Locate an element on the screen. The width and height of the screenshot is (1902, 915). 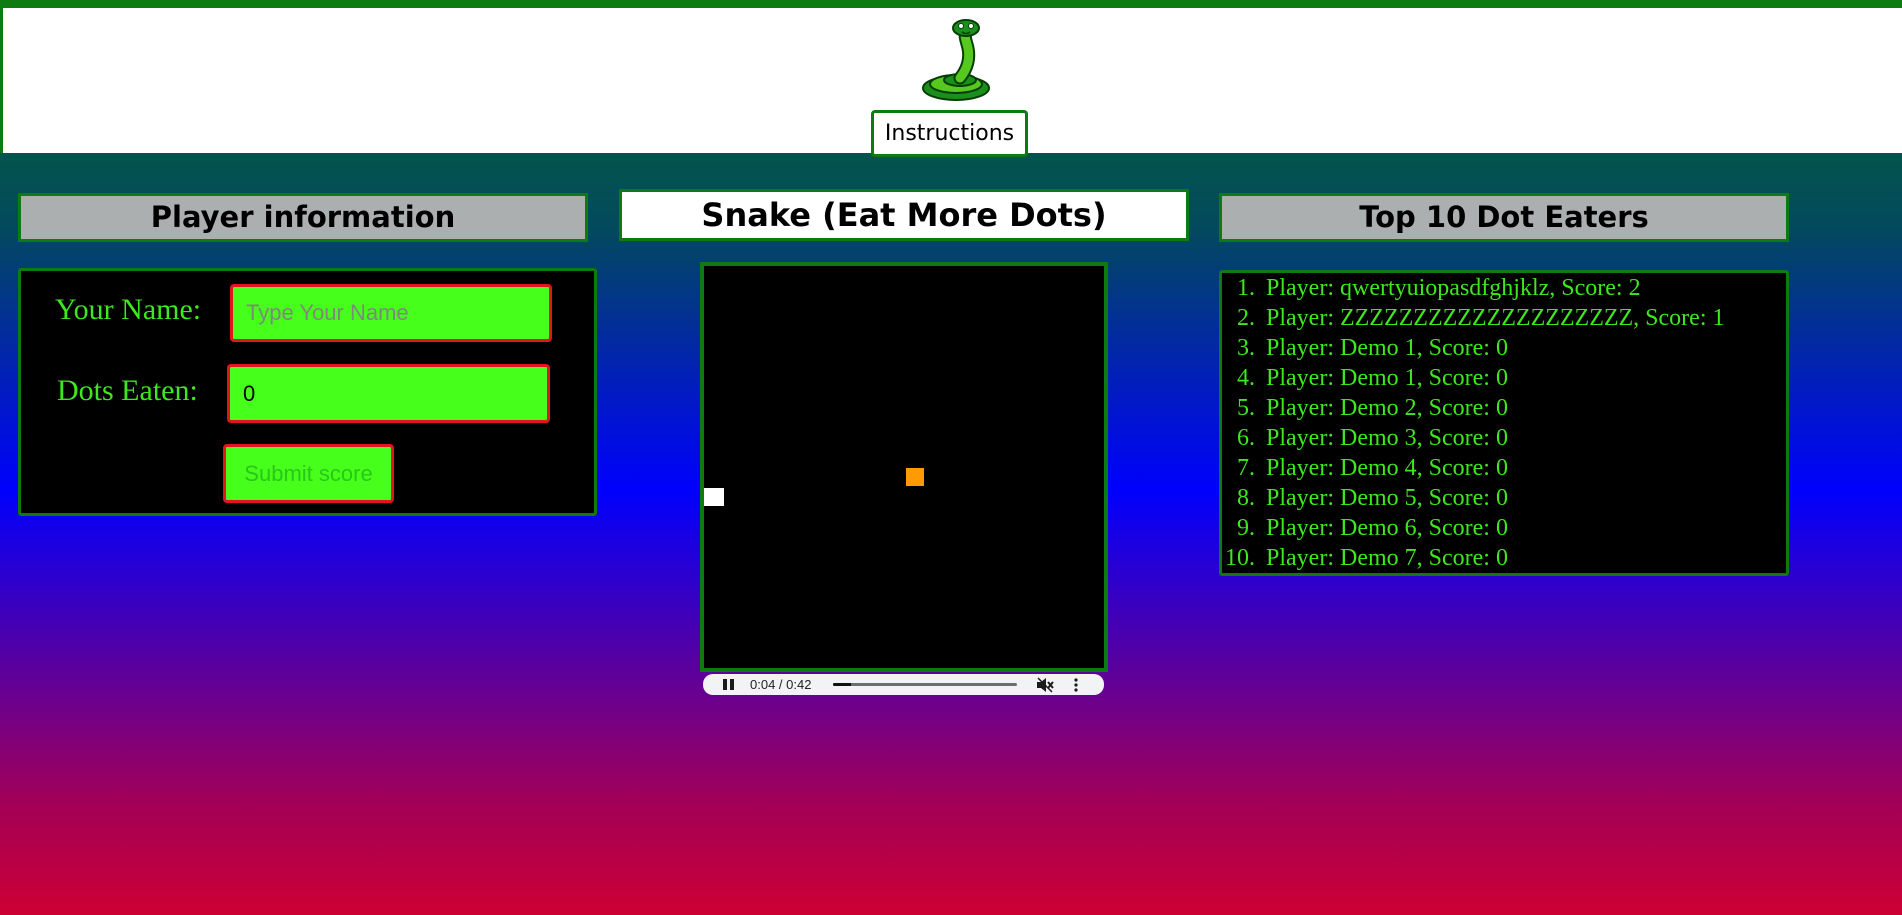
dots-eaten-label: Dots Eaten: is located at coordinates (127, 390).